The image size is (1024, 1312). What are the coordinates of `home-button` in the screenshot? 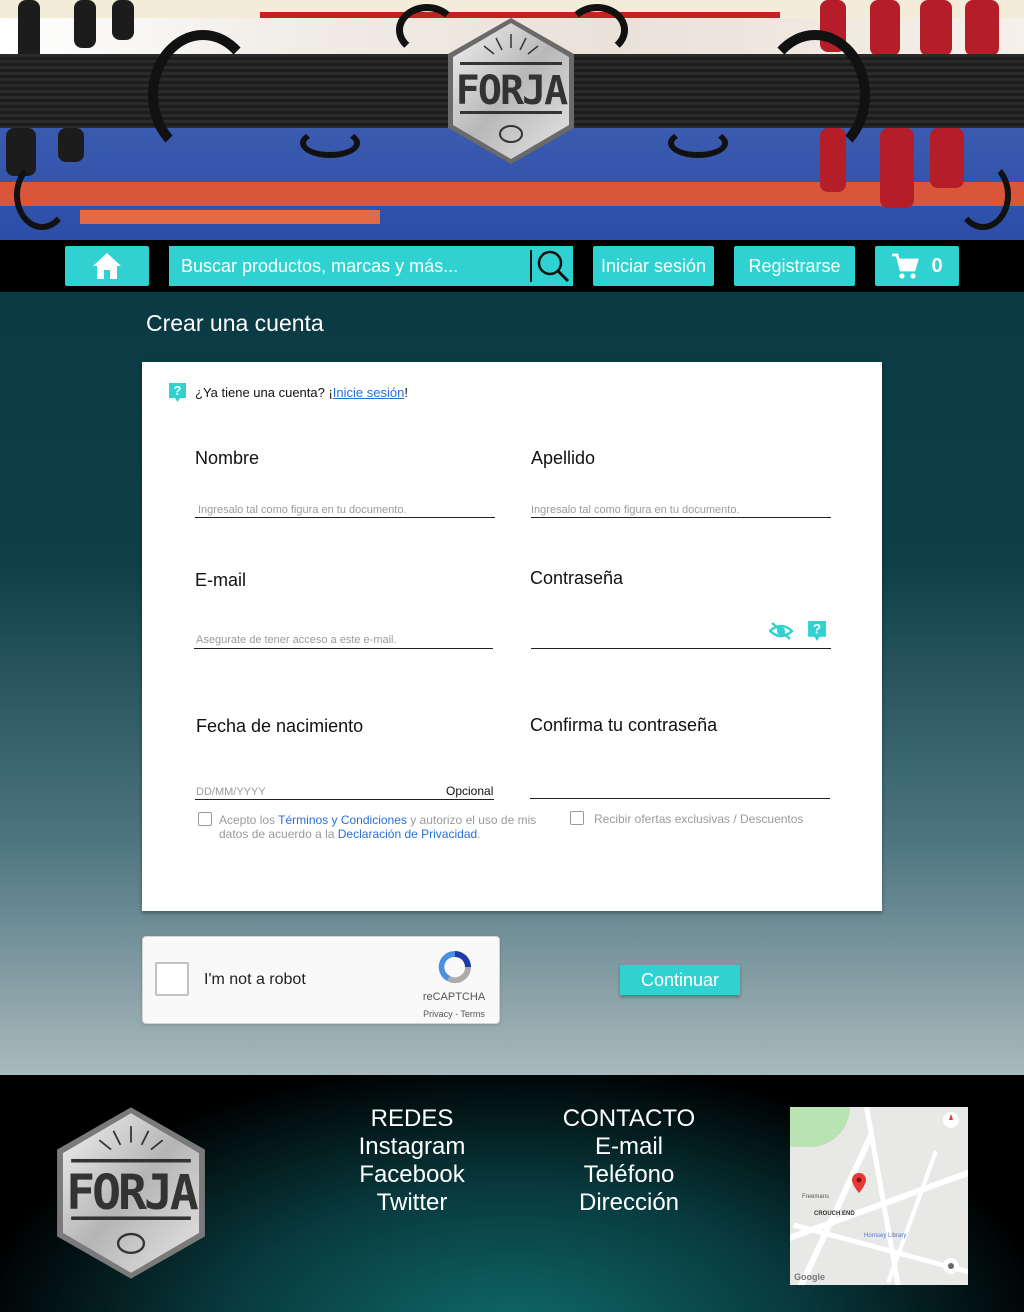 It's located at (107, 266).